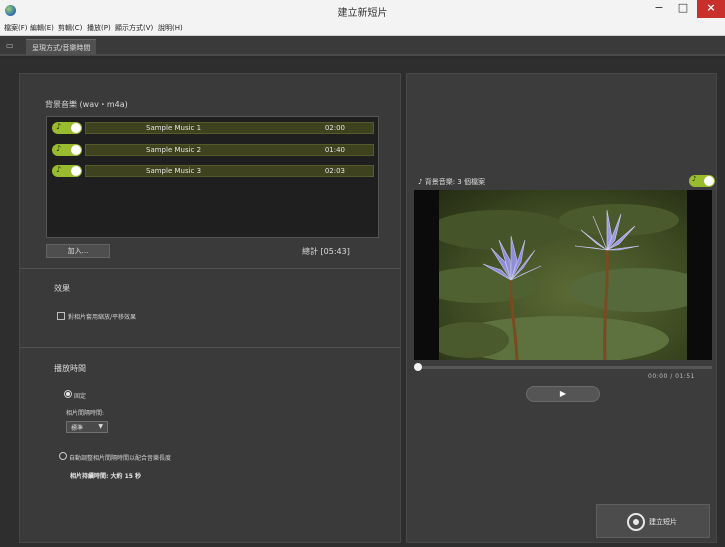 This screenshot has height=547, width=725. Describe the element at coordinates (87, 427) in the screenshot. I see `interval-select: 標準 ▼` at that location.